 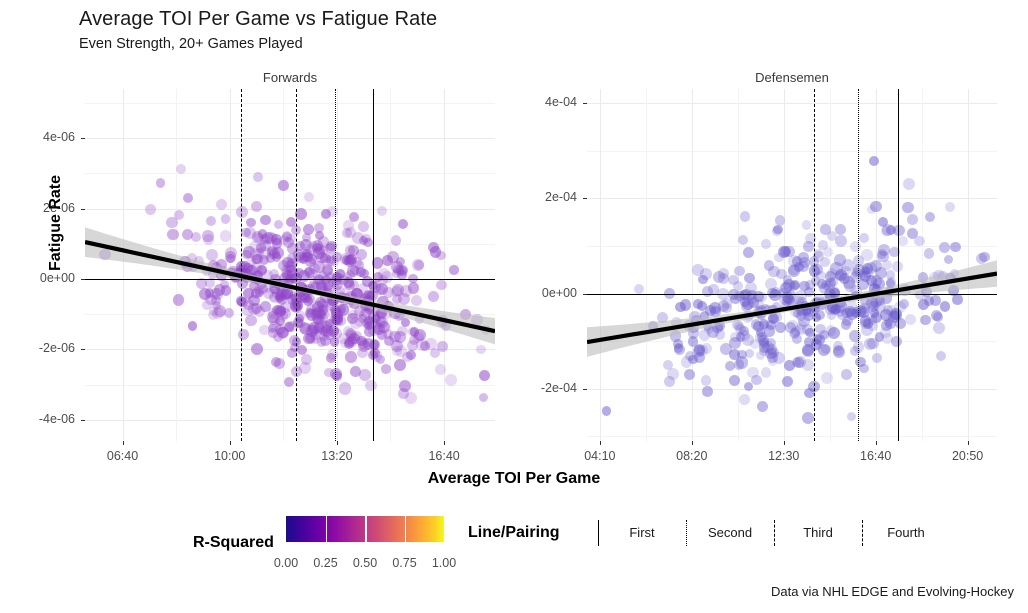 I want to click on x-axis-tick-label: 08:20, so click(x=692, y=456).